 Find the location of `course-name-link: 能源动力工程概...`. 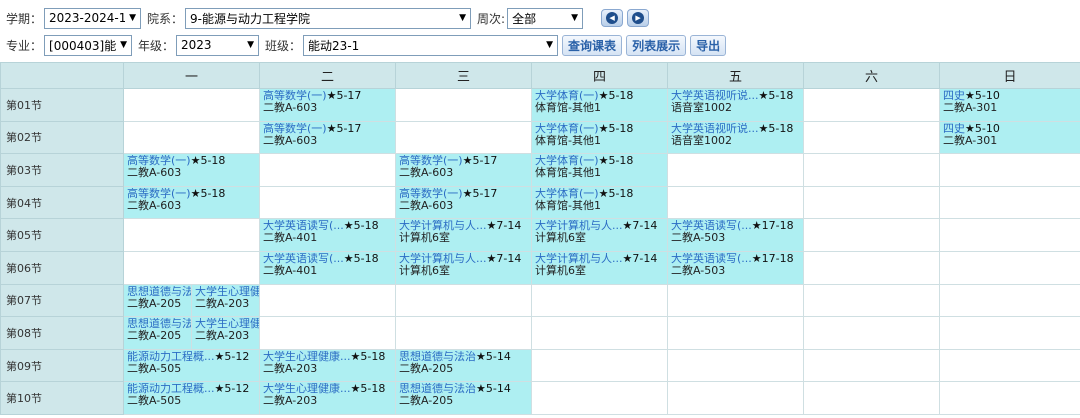

course-name-link: 能源动力工程概... is located at coordinates (171, 357).